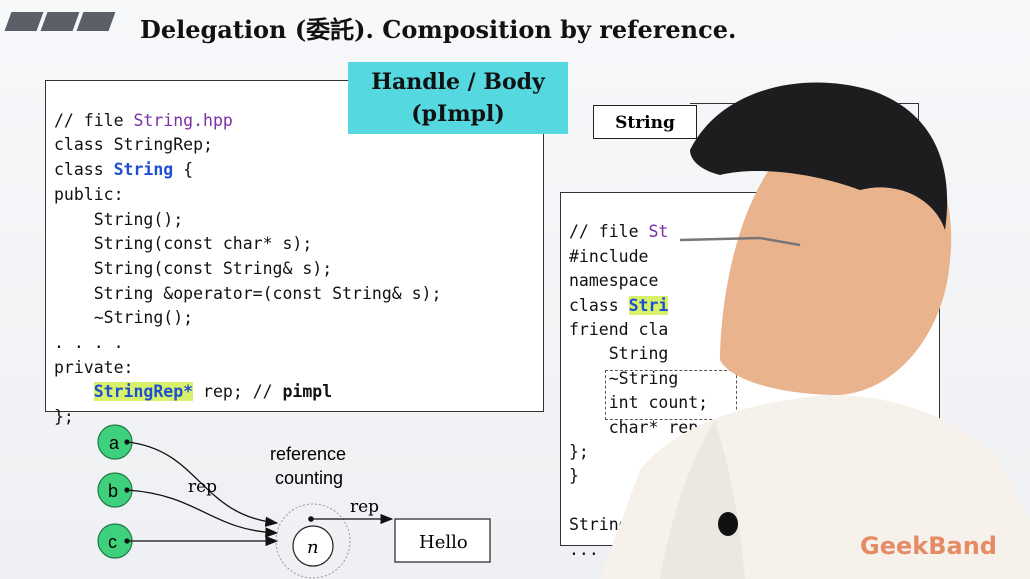  What do you see at coordinates (443, 542) in the screenshot?
I see `hello-text: Hello` at bounding box center [443, 542].